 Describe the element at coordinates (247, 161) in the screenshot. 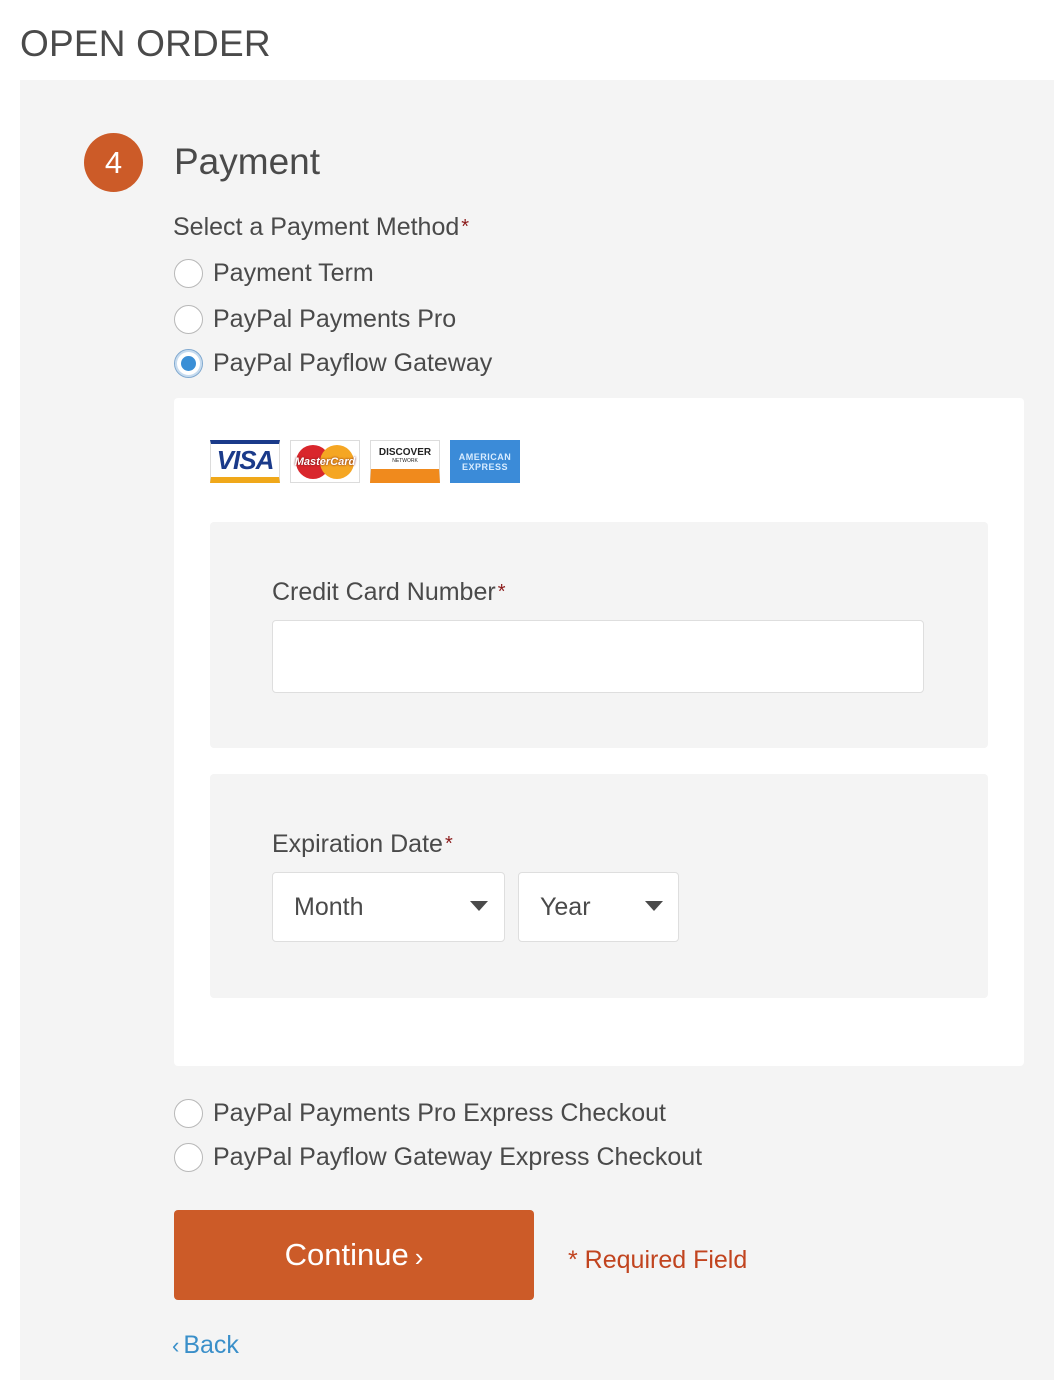

I see `section-title: Payment` at that location.